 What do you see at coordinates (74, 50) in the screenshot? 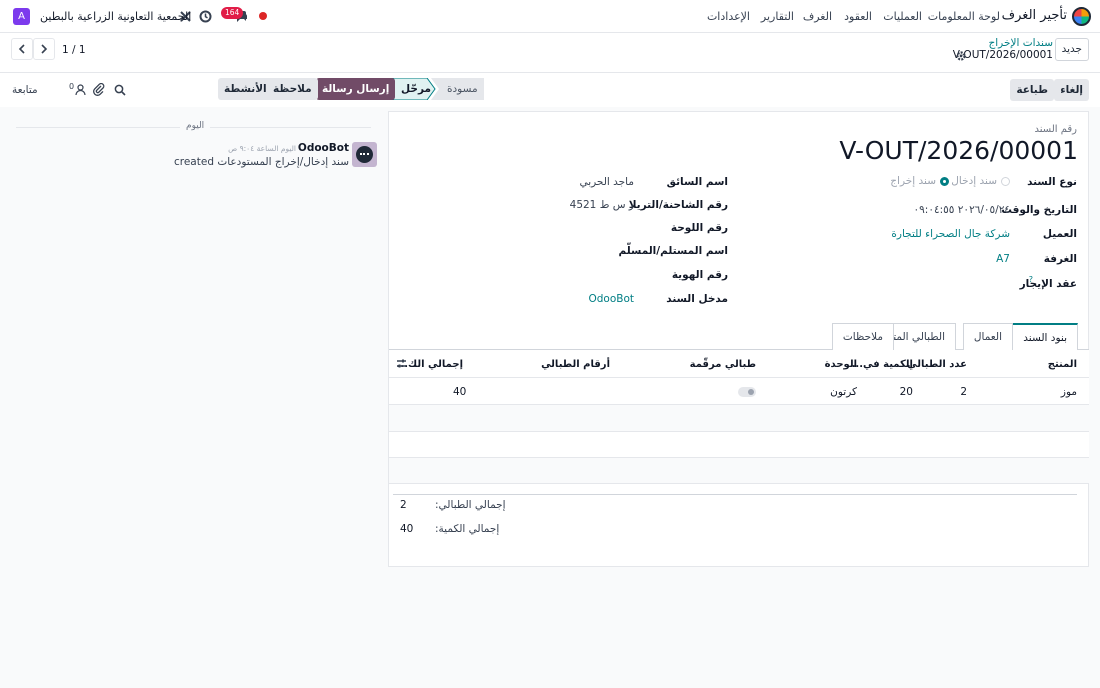
I see `pager-value: 1 / 1` at bounding box center [74, 50].